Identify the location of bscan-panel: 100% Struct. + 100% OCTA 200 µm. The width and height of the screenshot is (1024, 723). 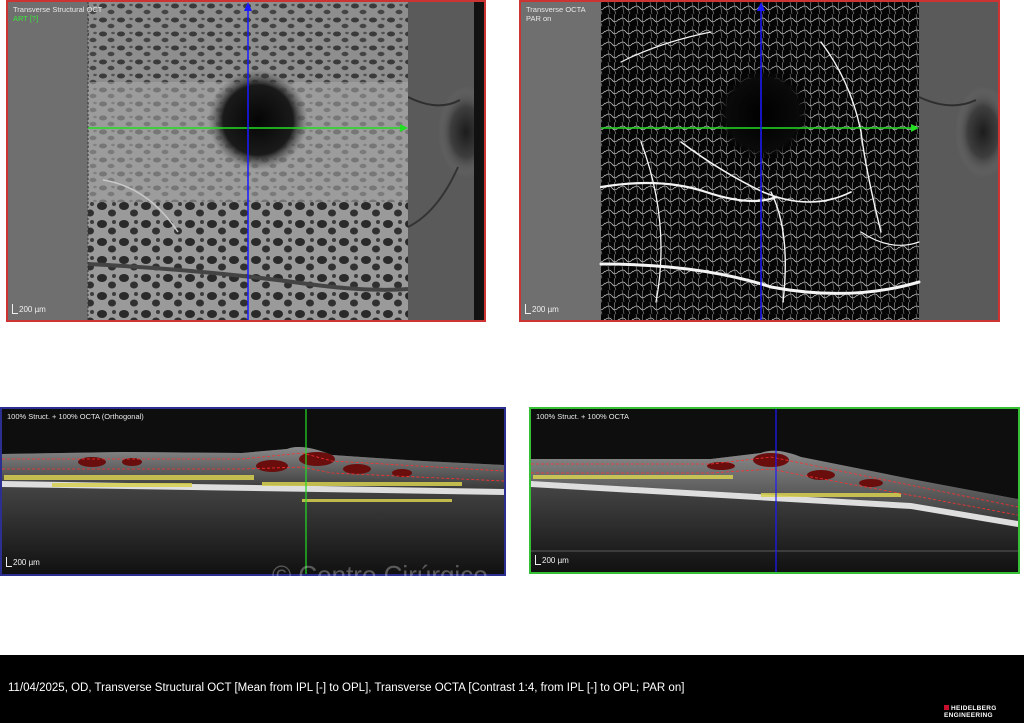
(774, 490).